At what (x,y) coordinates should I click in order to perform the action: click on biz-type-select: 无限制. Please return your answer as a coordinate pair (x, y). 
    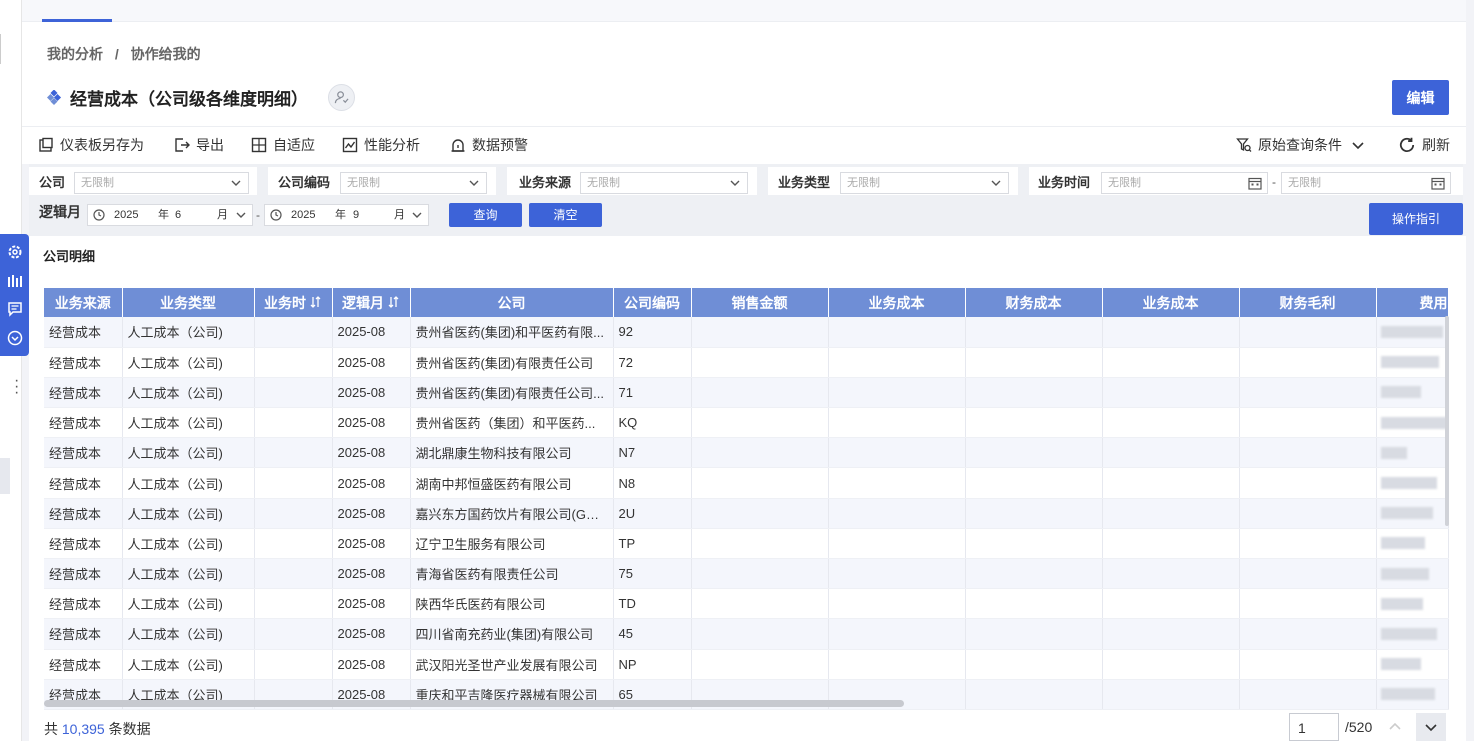
    Looking at the image, I should click on (924, 183).